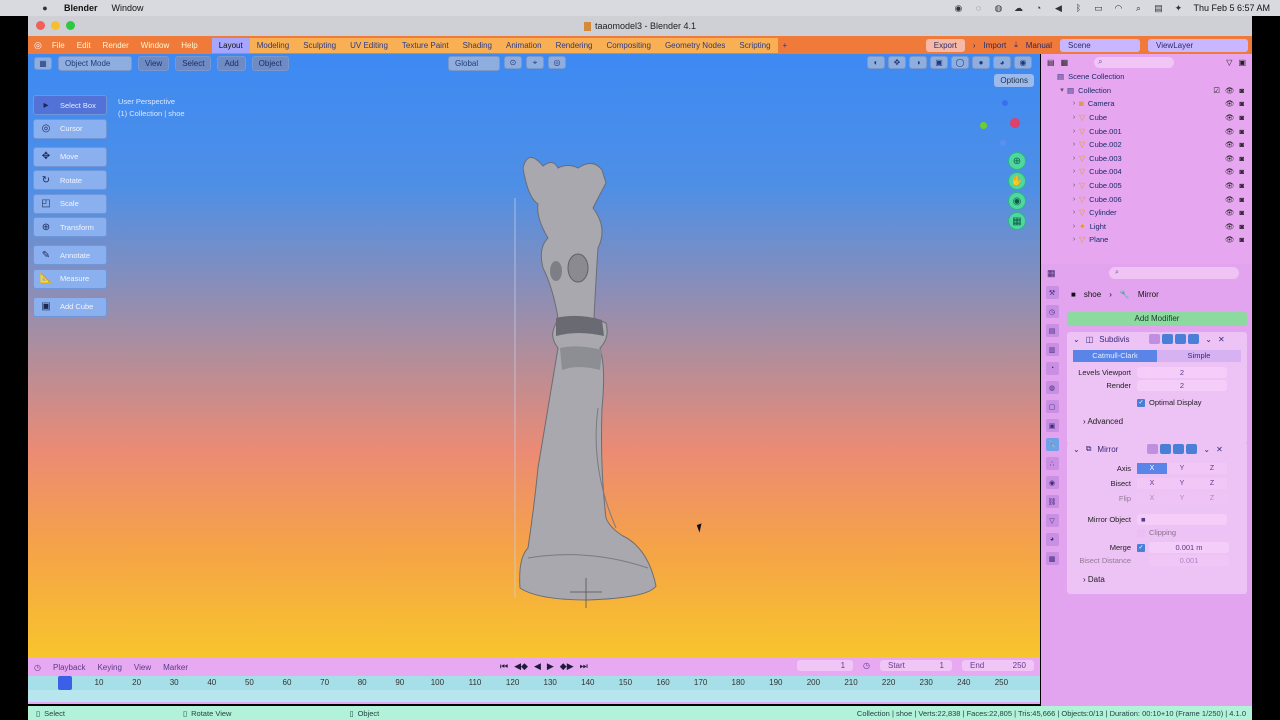 The image size is (1280, 720). I want to click on mirror-modifier-header: ⌄ ⧉ Mirror ⌄ ✕, so click(1157, 449).